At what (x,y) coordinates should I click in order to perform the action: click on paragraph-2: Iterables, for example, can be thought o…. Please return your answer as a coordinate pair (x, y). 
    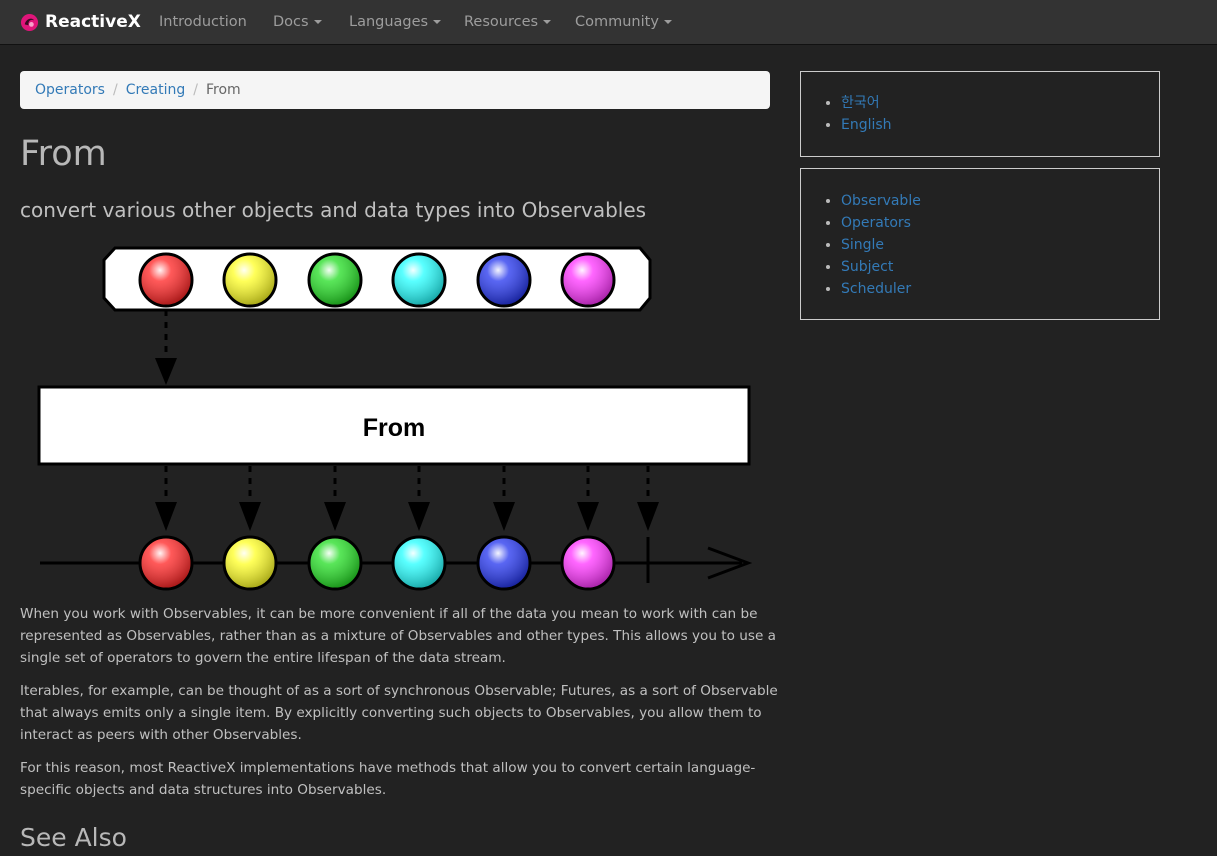
    Looking at the image, I should click on (399, 713).